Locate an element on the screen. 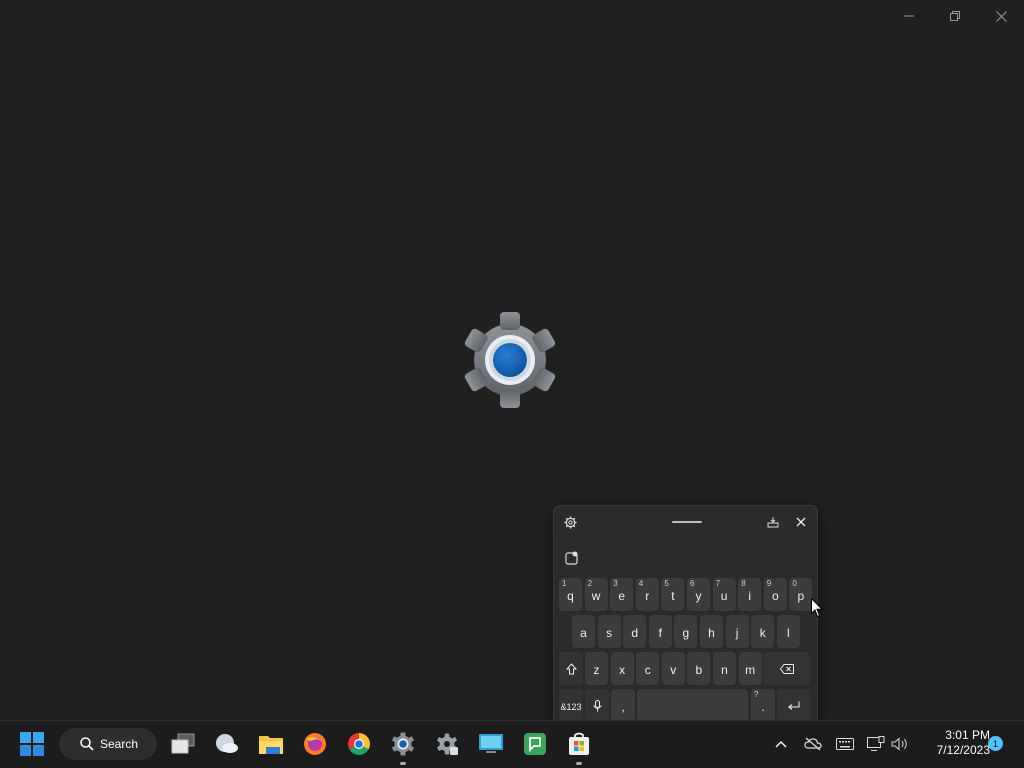 The height and width of the screenshot is (768, 1024). mouse-cursor is located at coordinates (817, 608).